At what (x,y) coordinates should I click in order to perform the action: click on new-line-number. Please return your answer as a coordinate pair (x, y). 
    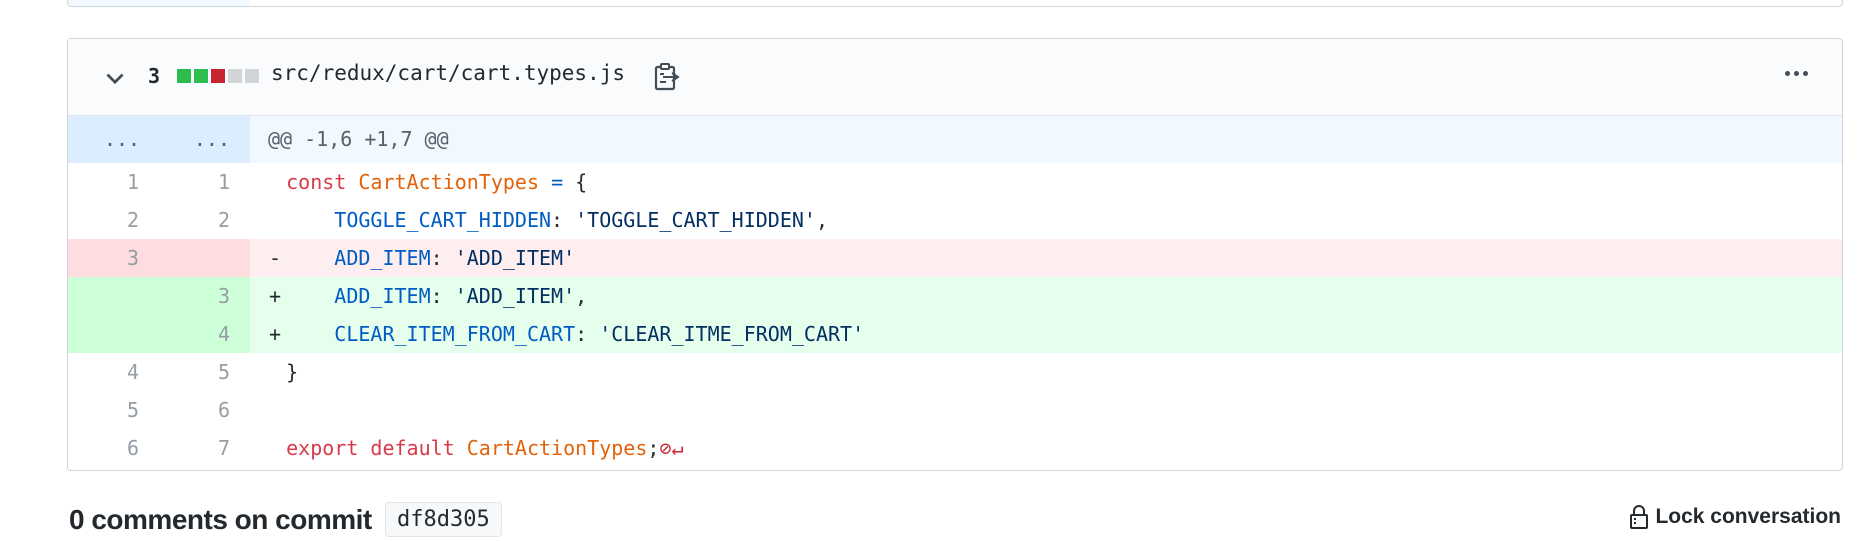
    Looking at the image, I should click on (204, 258).